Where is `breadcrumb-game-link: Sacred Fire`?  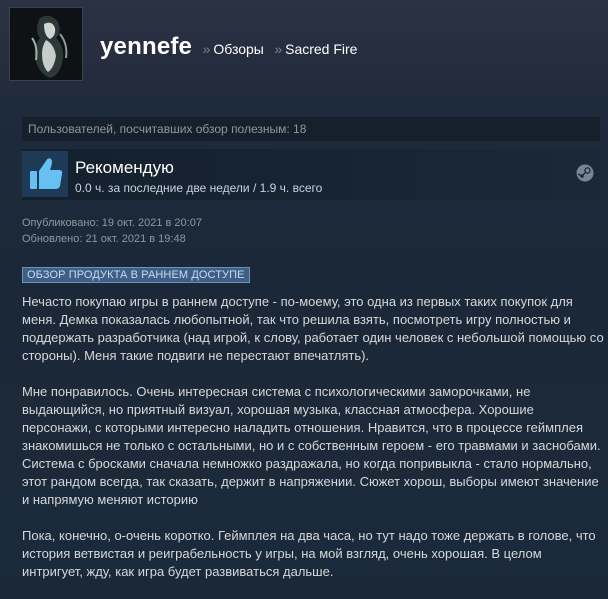 breadcrumb-game-link: Sacred Fire is located at coordinates (321, 49).